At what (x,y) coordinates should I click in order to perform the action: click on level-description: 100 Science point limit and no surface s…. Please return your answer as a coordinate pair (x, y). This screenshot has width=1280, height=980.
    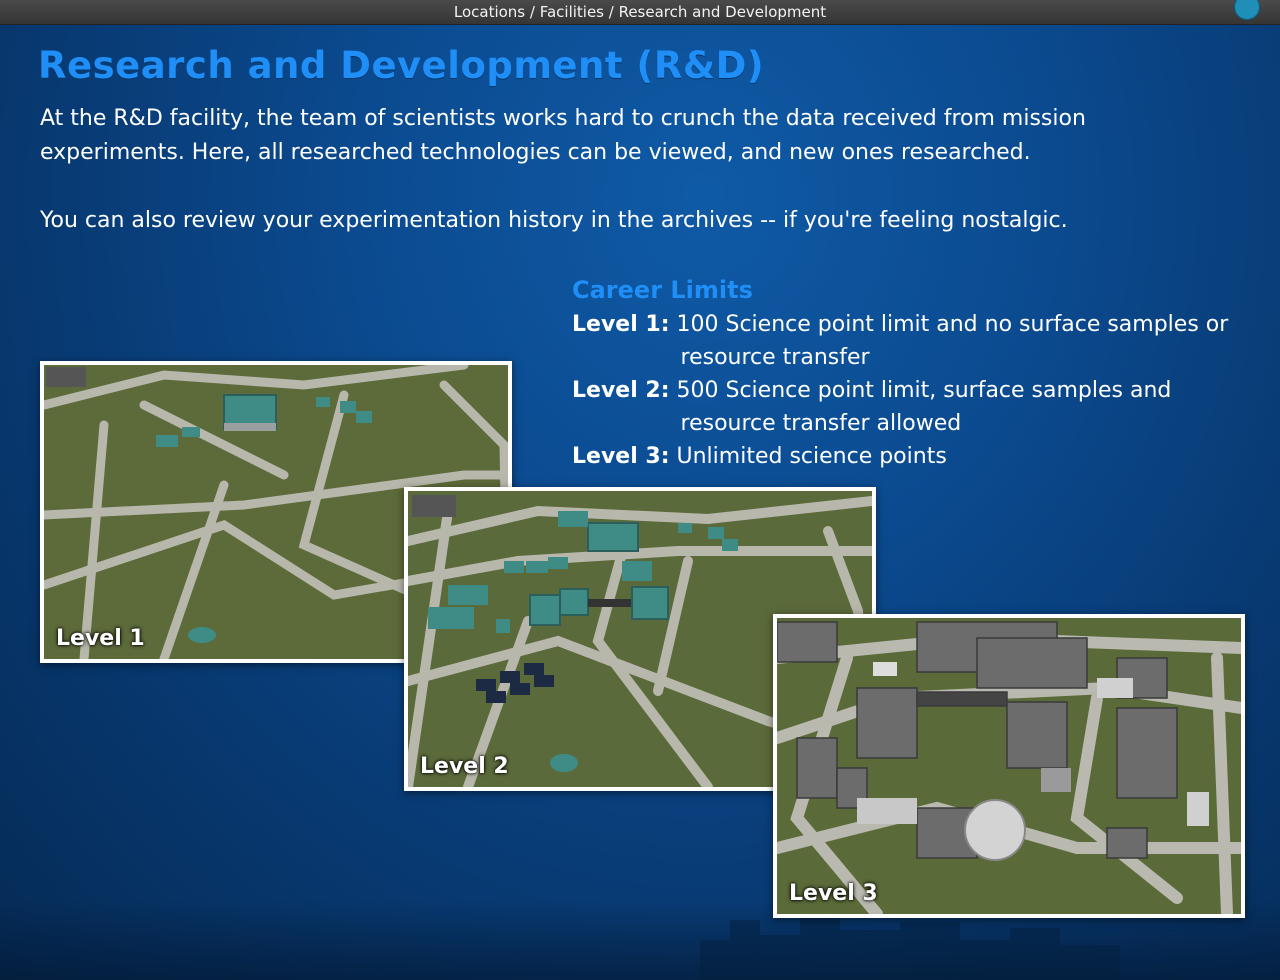
    Looking at the image, I should click on (952, 341).